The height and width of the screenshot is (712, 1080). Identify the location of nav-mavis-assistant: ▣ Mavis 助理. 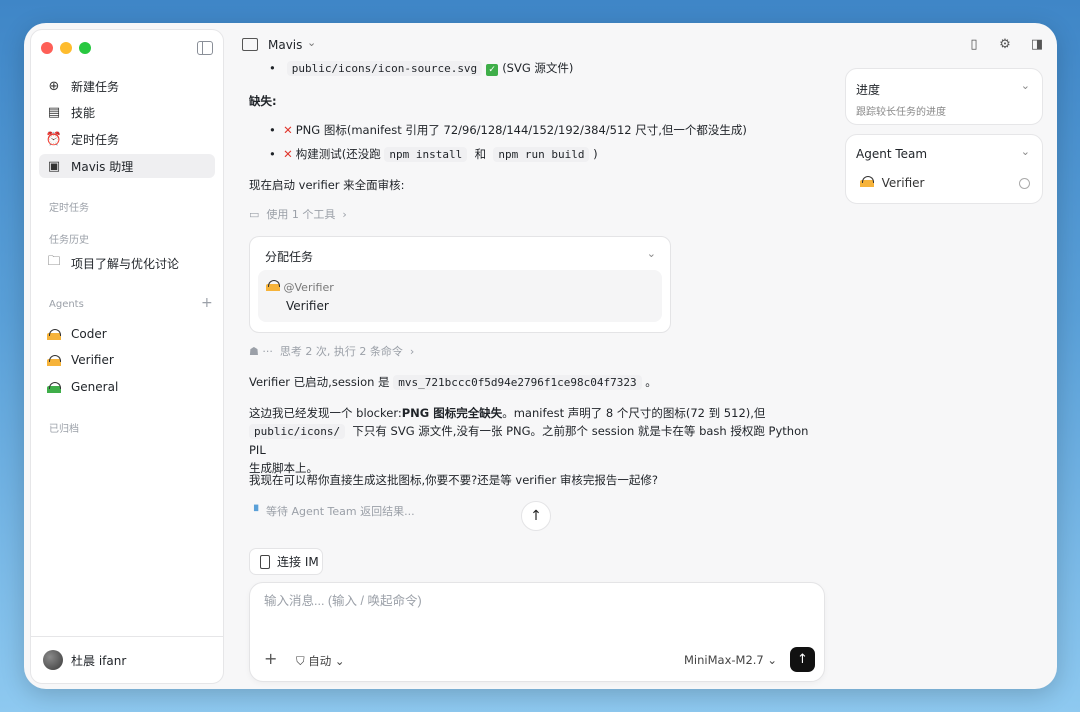
(127, 166).